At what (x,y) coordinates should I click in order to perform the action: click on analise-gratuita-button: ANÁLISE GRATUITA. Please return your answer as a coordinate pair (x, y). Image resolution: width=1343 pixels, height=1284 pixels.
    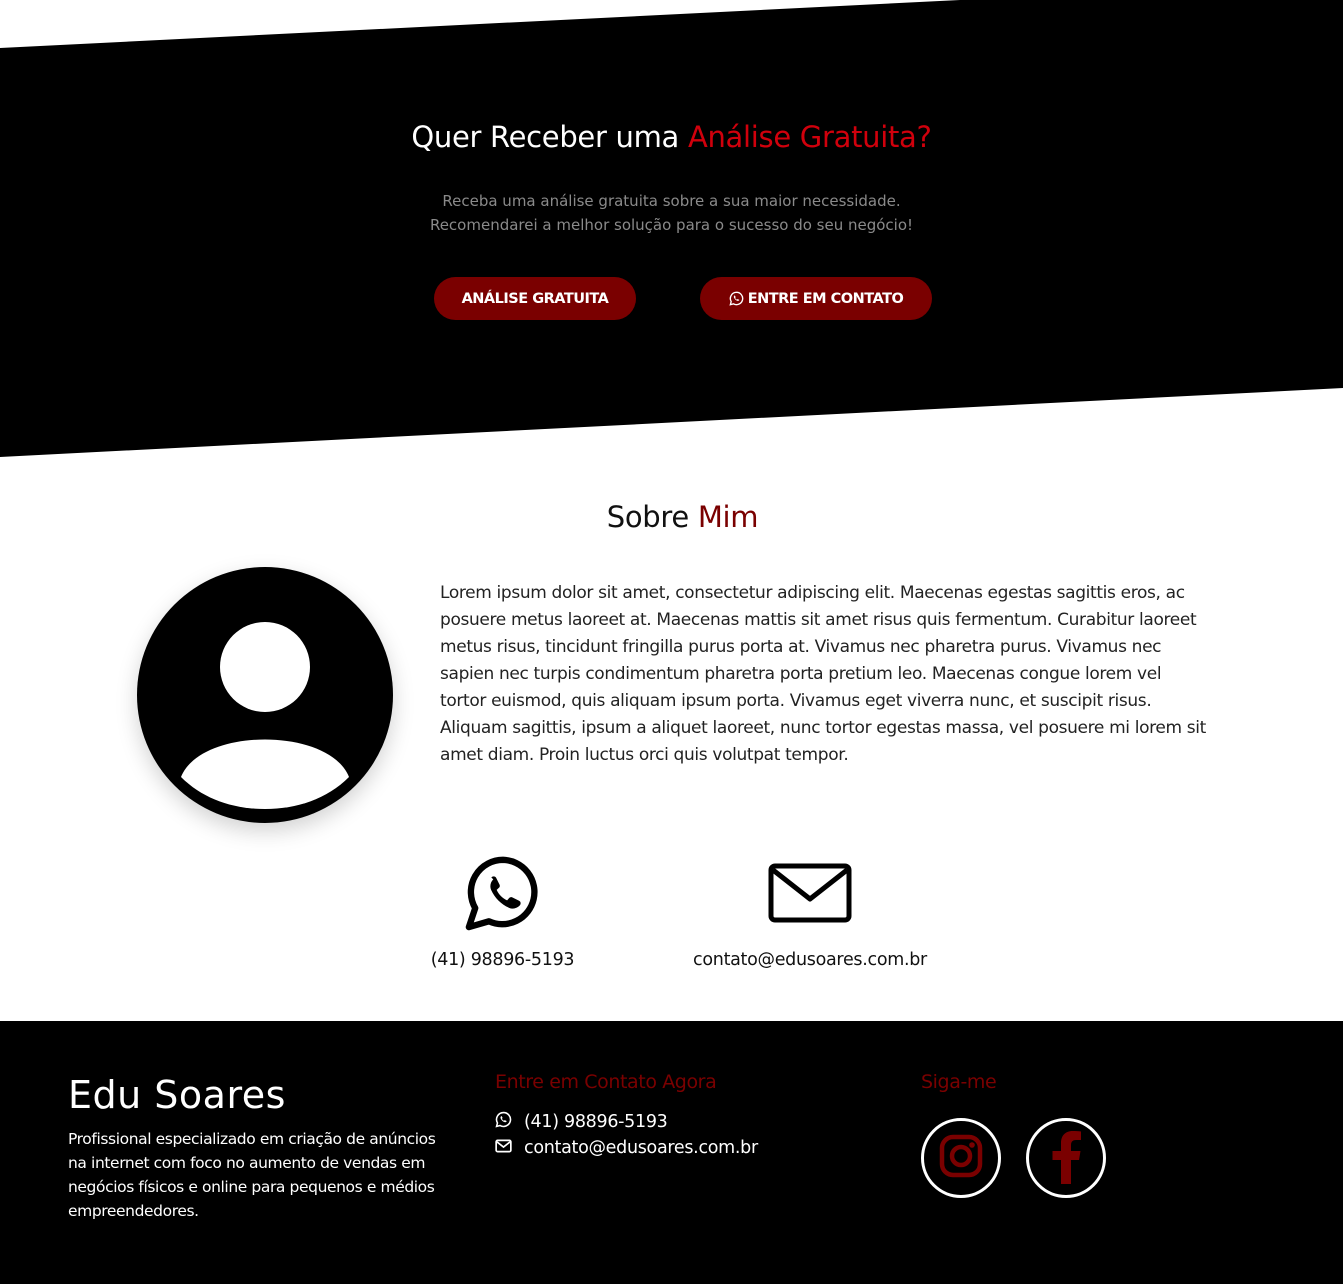
    Looking at the image, I should click on (535, 298).